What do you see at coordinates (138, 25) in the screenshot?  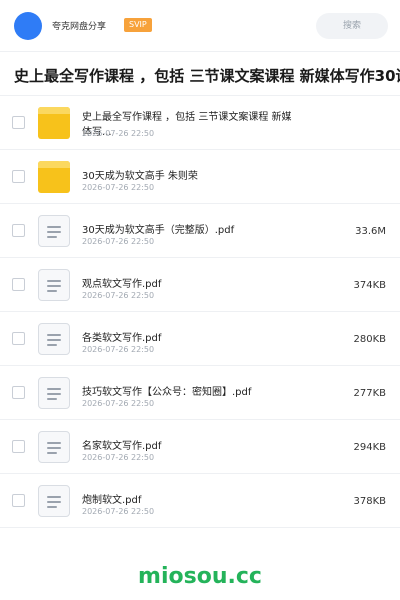 I see `svip-badge: SVIP` at bounding box center [138, 25].